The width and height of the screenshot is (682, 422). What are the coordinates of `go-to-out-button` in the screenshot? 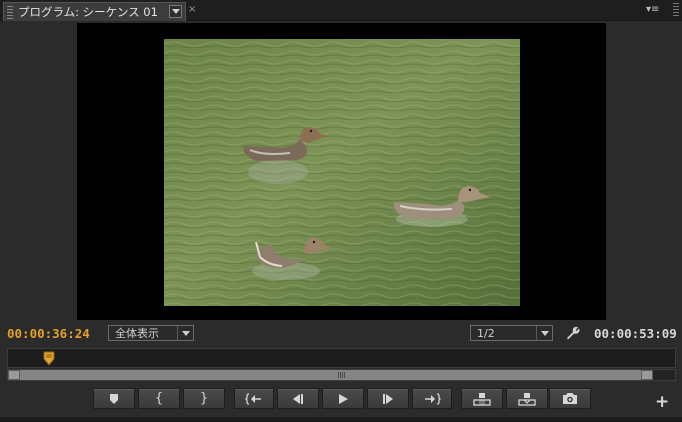 It's located at (432, 398).